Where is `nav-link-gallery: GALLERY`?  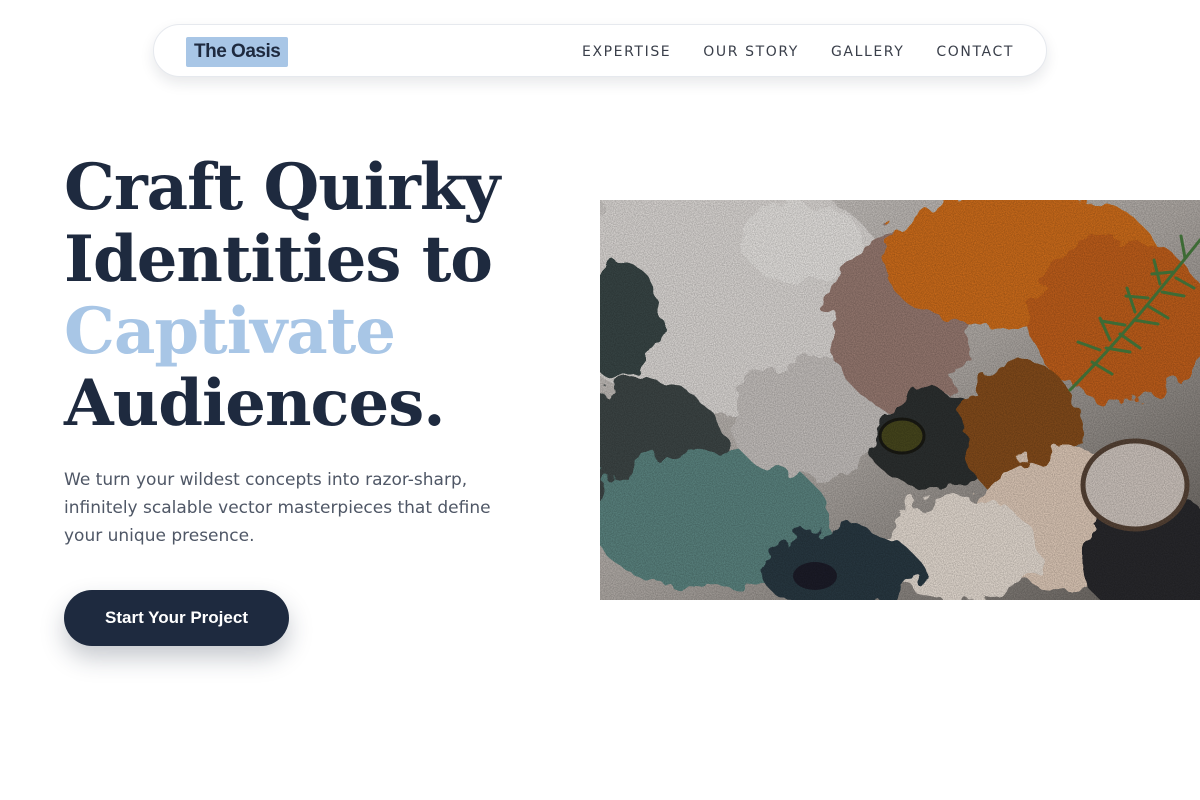 nav-link-gallery: GALLERY is located at coordinates (867, 52).